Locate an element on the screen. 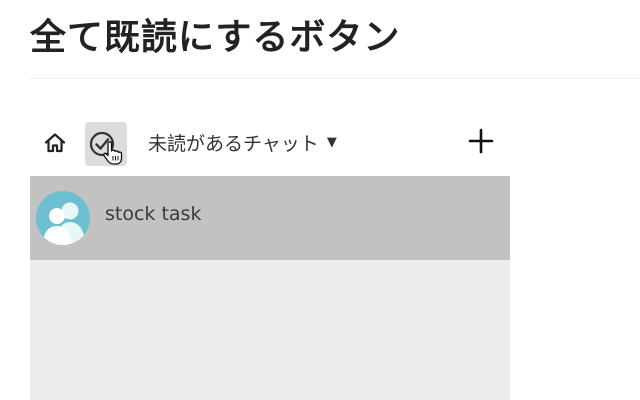  chat-filter-label: 未読があるチャット is located at coordinates (233, 143).